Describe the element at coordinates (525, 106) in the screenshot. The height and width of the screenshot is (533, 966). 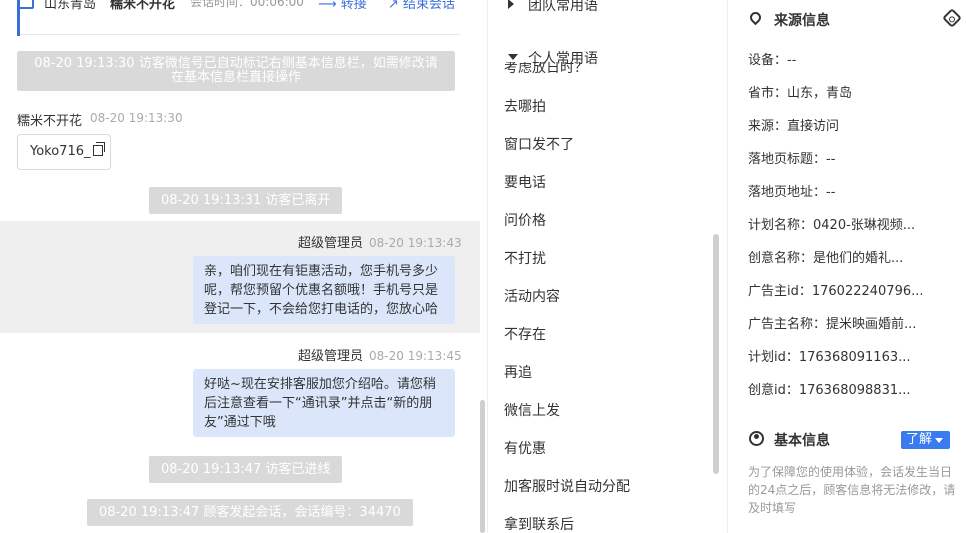
I see `phrase-item: 去哪拍` at that location.